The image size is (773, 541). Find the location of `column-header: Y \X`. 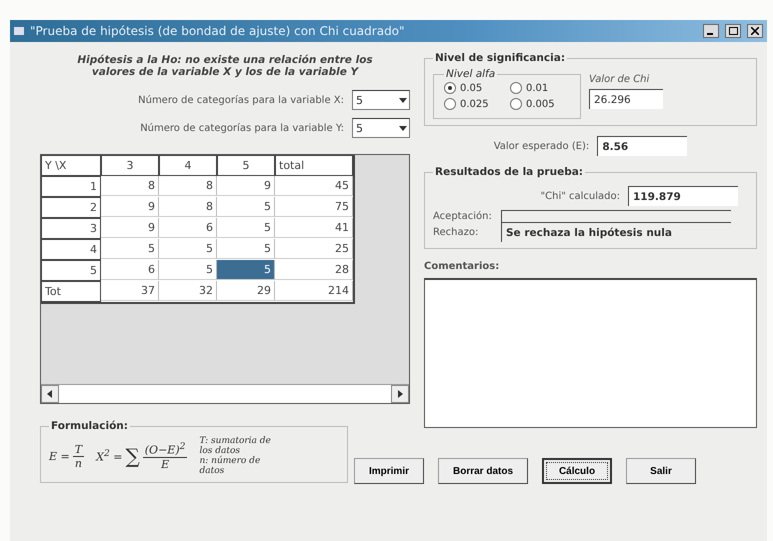

column-header: Y \X is located at coordinates (71, 165).